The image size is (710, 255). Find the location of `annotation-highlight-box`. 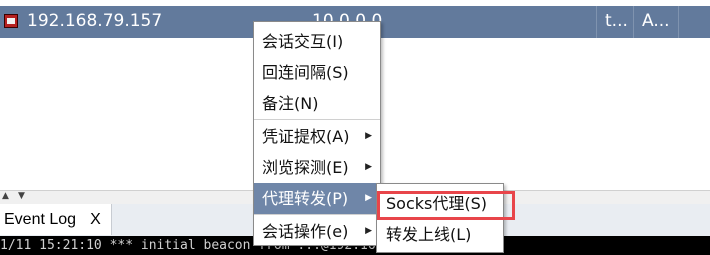

annotation-highlight-box is located at coordinates (446, 205).